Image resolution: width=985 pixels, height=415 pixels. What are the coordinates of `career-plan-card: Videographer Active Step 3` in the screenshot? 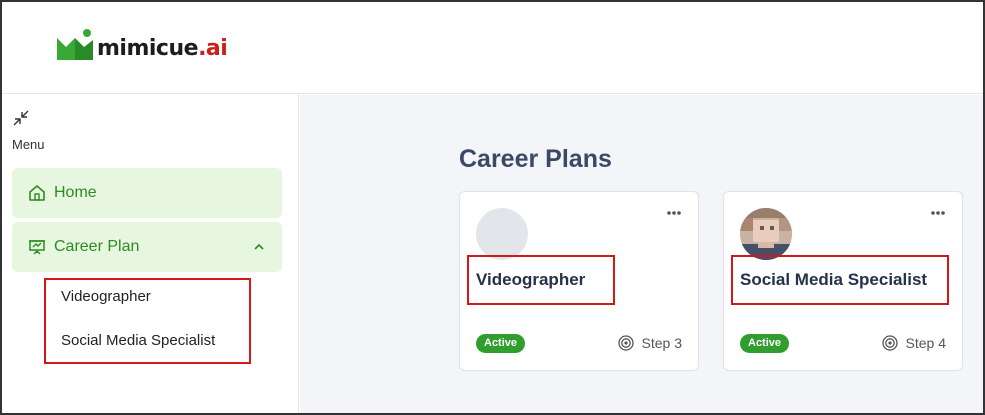 It's located at (579, 281).